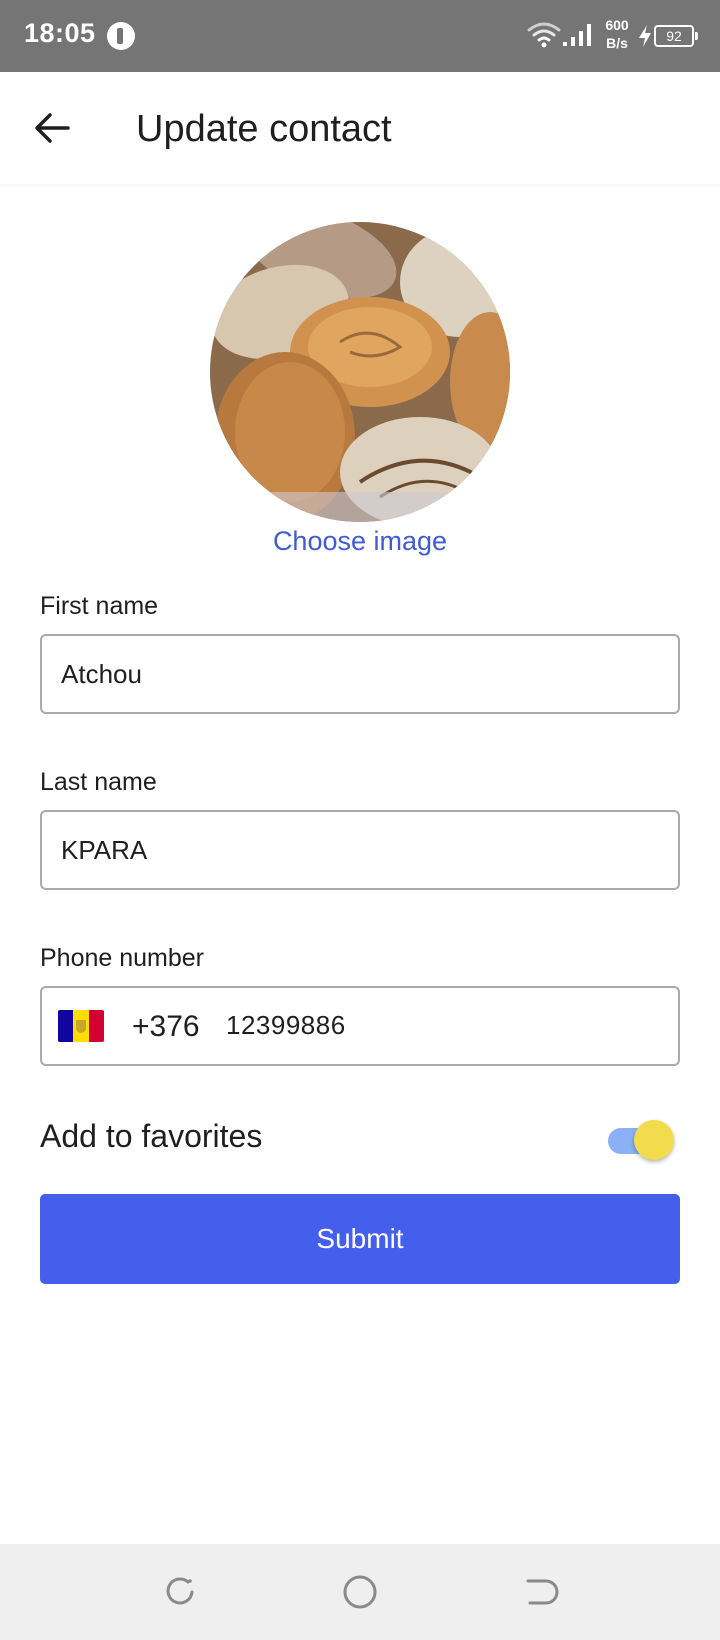 This screenshot has width=720, height=1640. I want to click on bread-photo-image, so click(360, 372).